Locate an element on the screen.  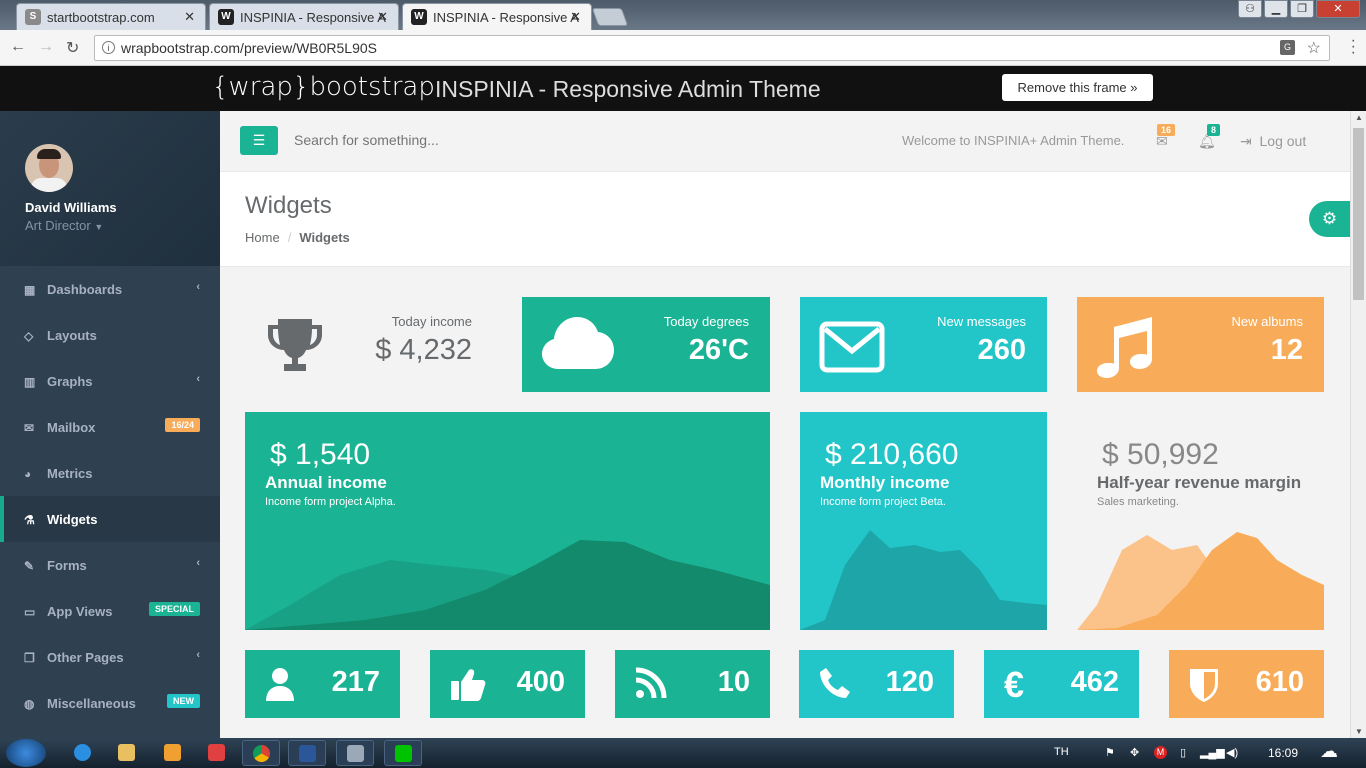
search-input is located at coordinates (444, 140).